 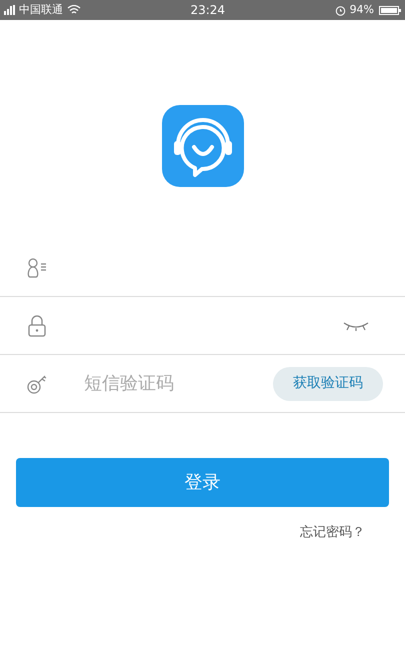 What do you see at coordinates (390, 10) in the screenshot?
I see `battery-icon` at bounding box center [390, 10].